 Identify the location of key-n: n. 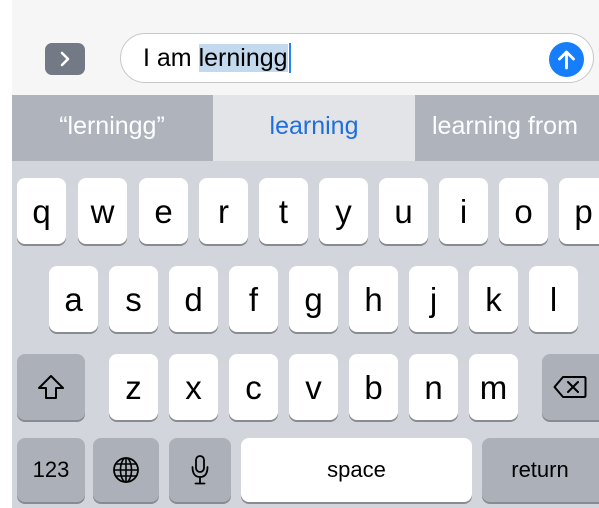
(433, 387).